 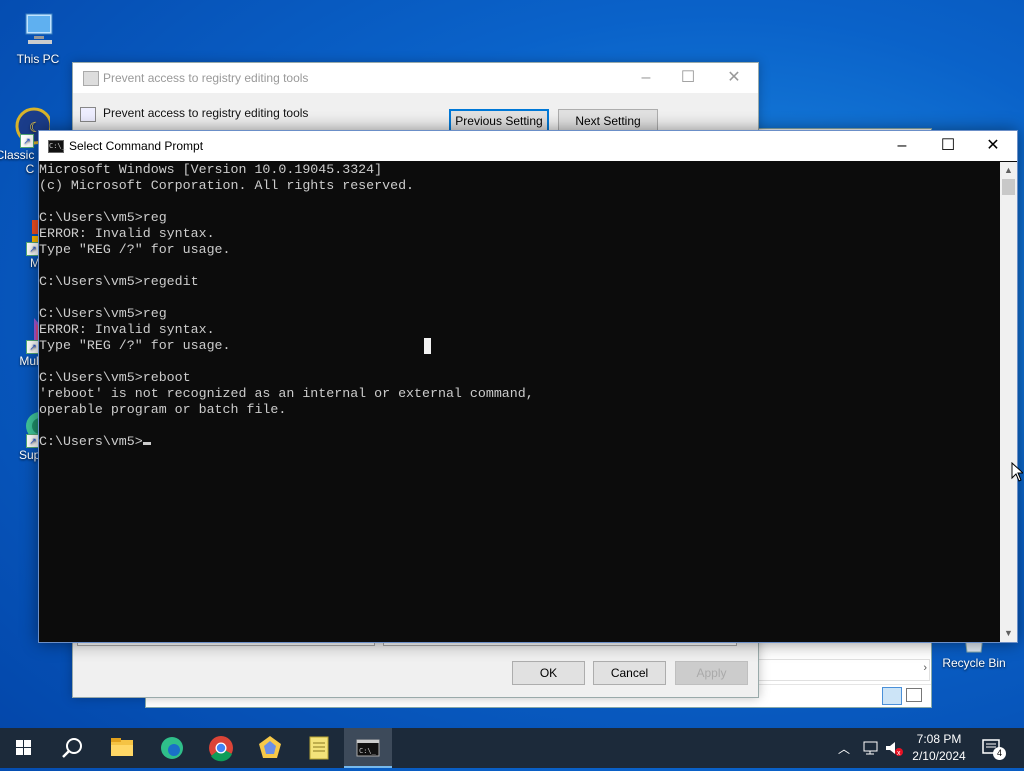 I want to click on windows-logo-icon, so click(x=23, y=747).